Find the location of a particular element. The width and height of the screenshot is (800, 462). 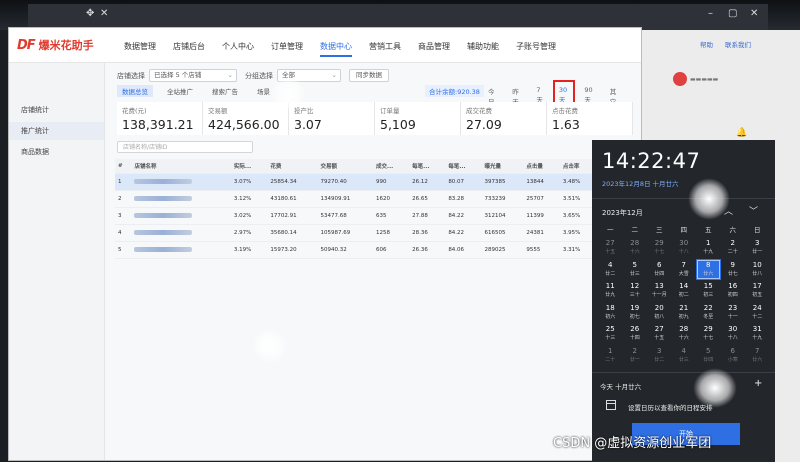

calendar-day: 9 廿七 is located at coordinates (733, 270).